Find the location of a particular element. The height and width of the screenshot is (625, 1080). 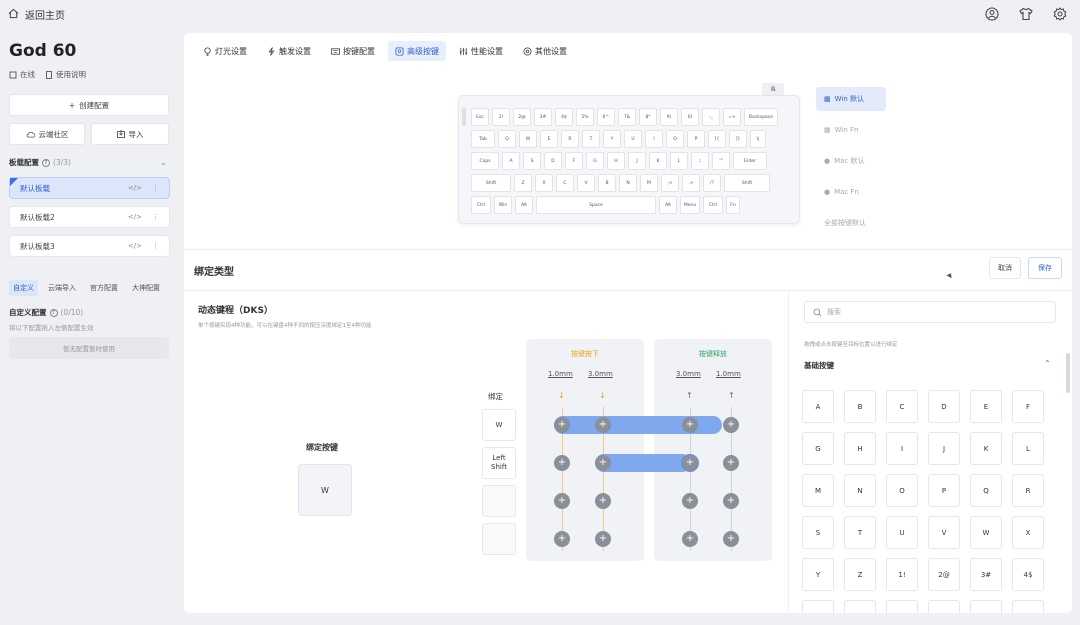

keyboard-key: 3# is located at coordinates (543, 117).